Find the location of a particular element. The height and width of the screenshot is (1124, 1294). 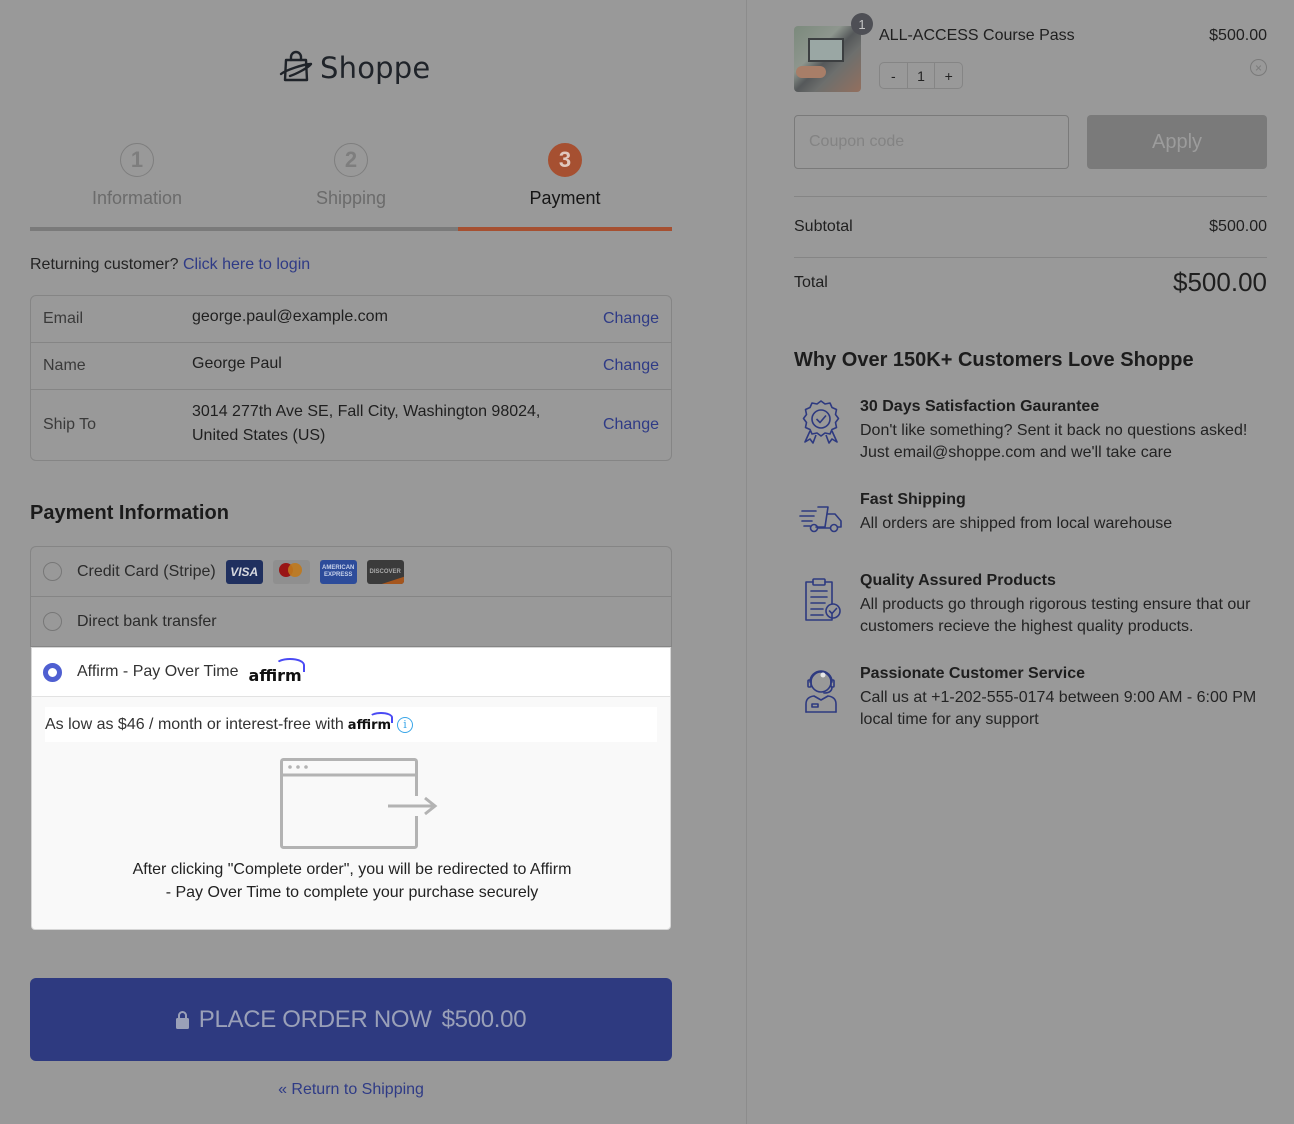

place-order-button: PLACE ORDER NOW $500.00 is located at coordinates (351, 1019).